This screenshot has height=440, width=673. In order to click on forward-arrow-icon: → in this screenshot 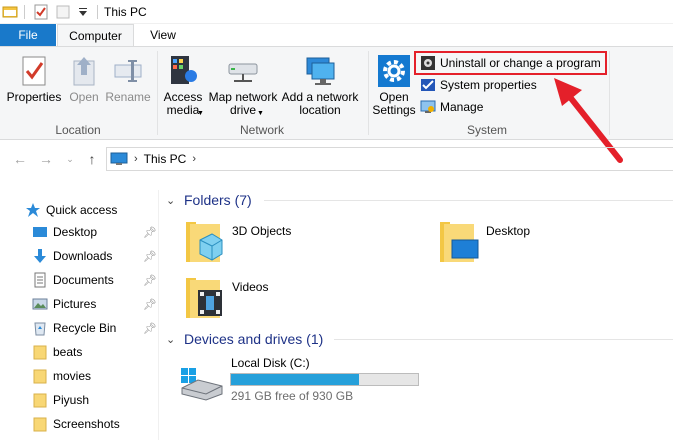, I will do `click(46, 159)`.